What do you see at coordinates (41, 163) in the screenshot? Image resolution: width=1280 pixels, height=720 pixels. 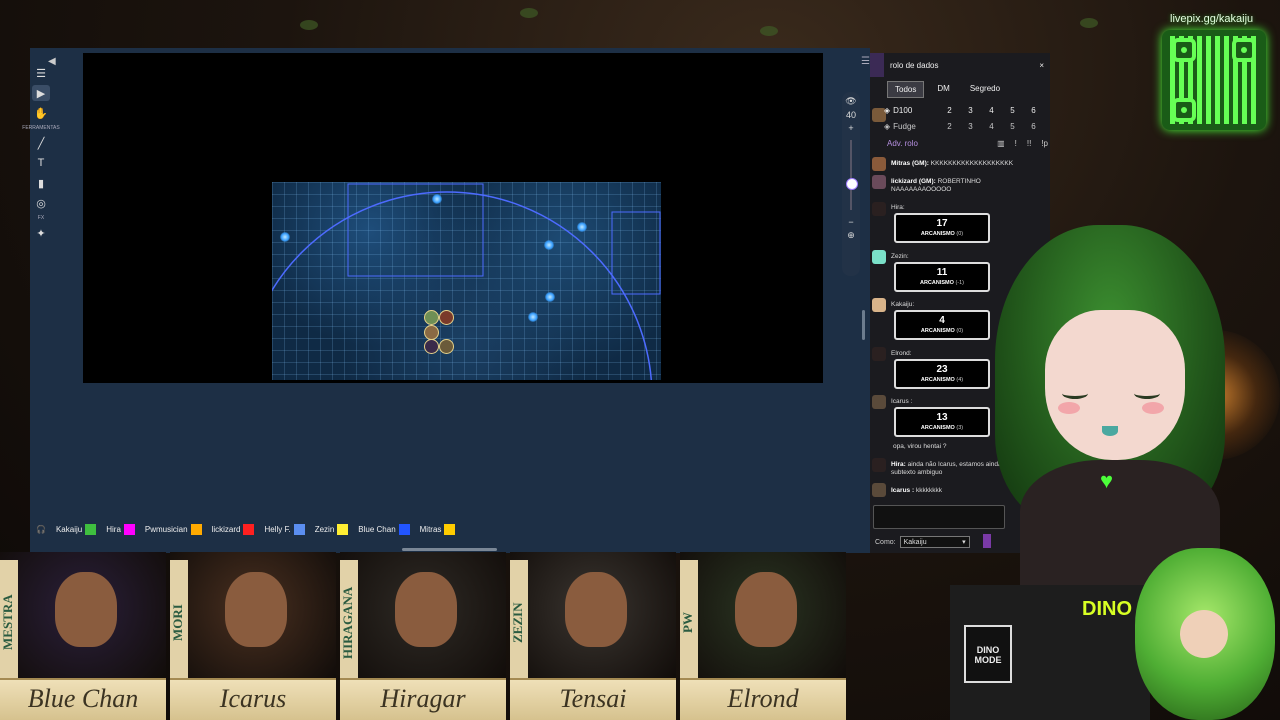 I see `text-icon: T` at bounding box center [41, 163].